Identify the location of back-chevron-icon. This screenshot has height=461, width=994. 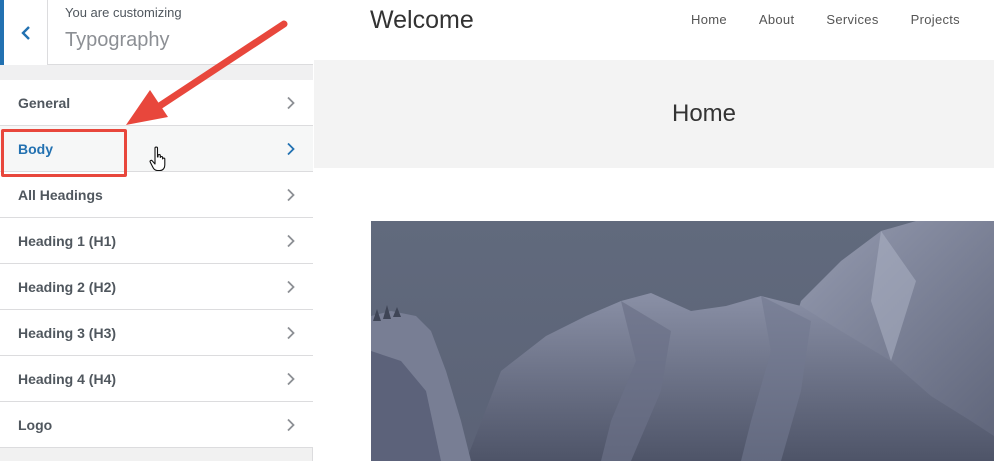
(25, 32).